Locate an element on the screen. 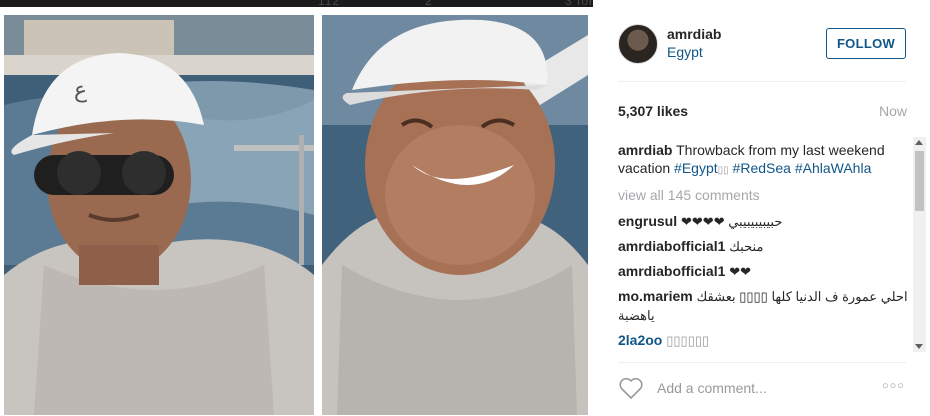  comment-text: ▯▯▯▯▯▯ is located at coordinates (688, 340).